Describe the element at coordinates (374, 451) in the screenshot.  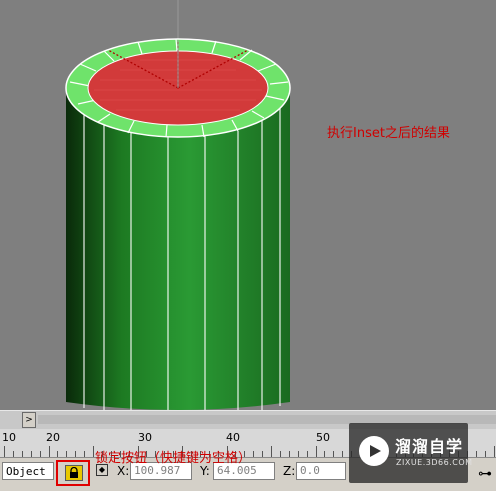
I see `play-logo-icon` at that location.